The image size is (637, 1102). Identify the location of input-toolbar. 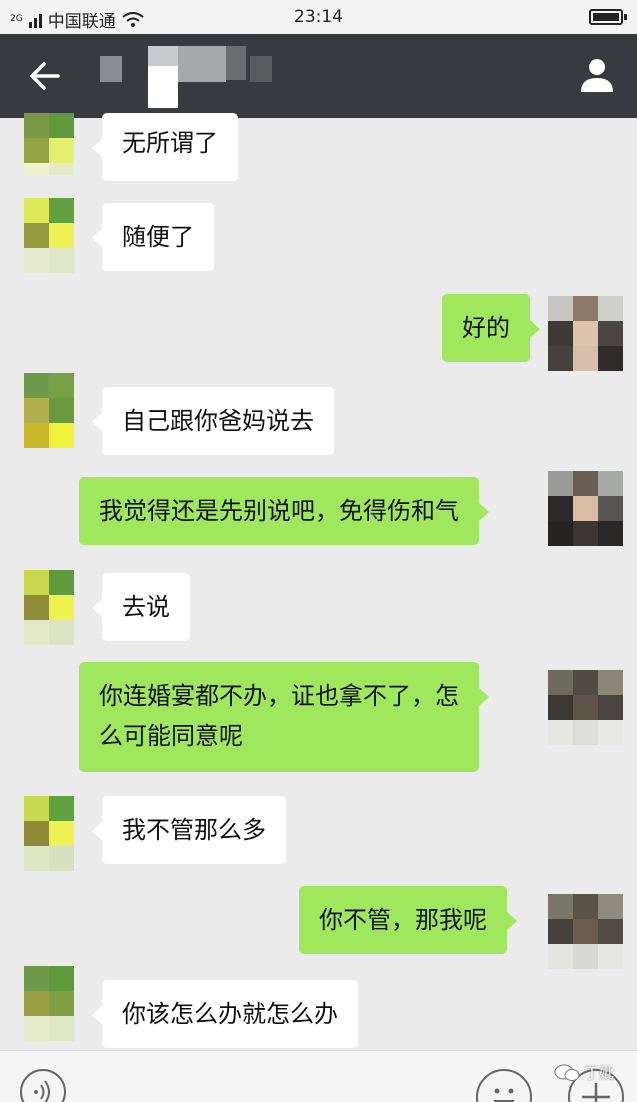
(318, 1076).